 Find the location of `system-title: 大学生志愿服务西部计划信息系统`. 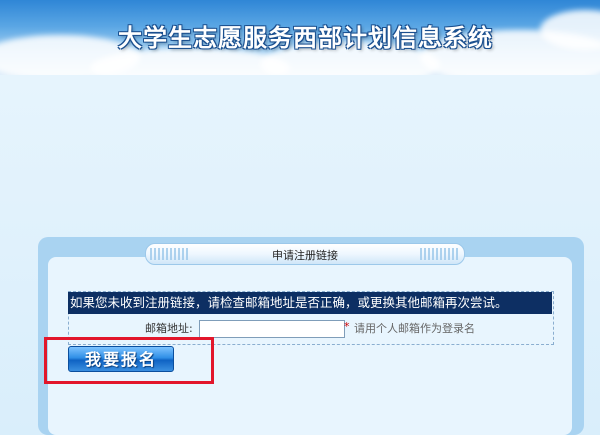

system-title: 大学生志愿服务西部计划信息系统 is located at coordinates (305, 38).